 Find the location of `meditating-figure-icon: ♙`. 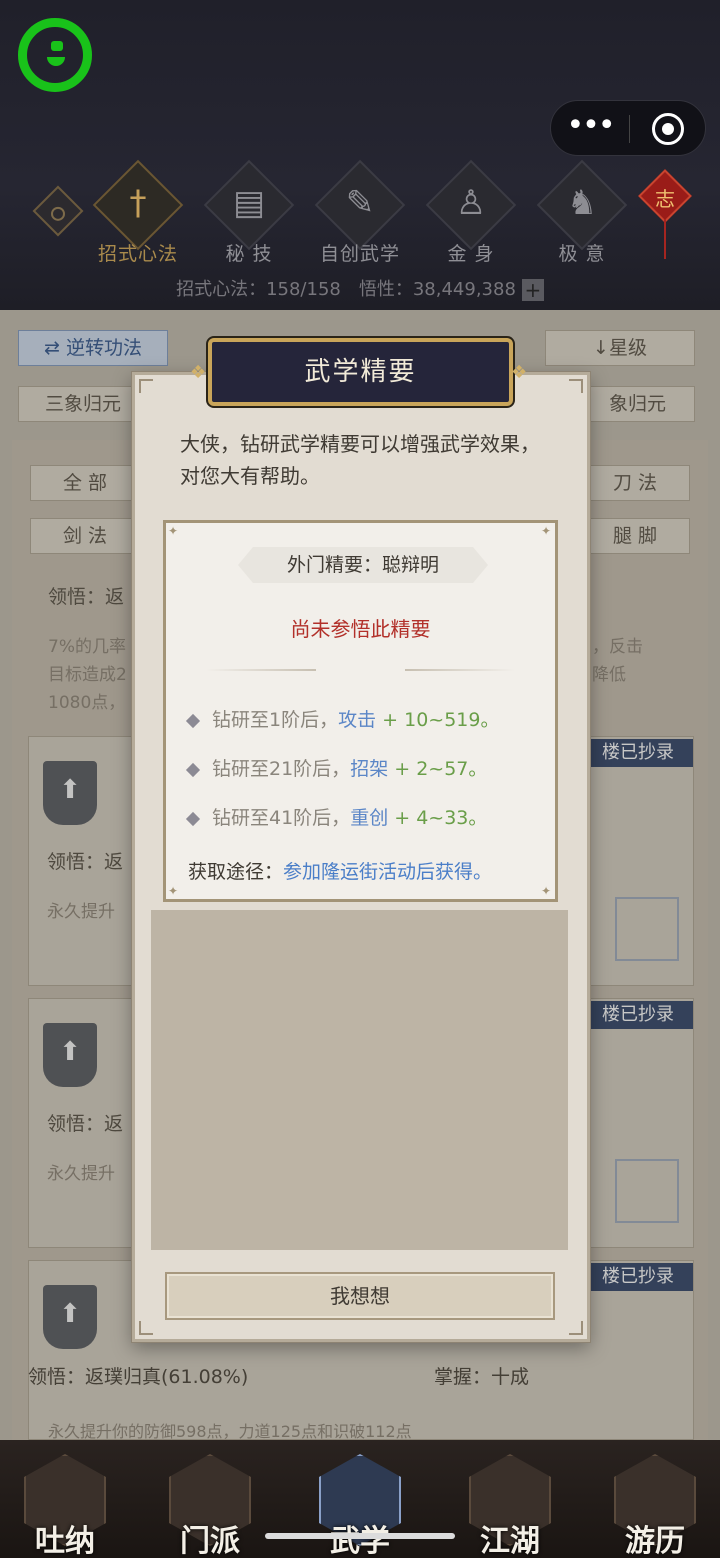

meditating-figure-icon: ♙ is located at coordinates (471, 203).